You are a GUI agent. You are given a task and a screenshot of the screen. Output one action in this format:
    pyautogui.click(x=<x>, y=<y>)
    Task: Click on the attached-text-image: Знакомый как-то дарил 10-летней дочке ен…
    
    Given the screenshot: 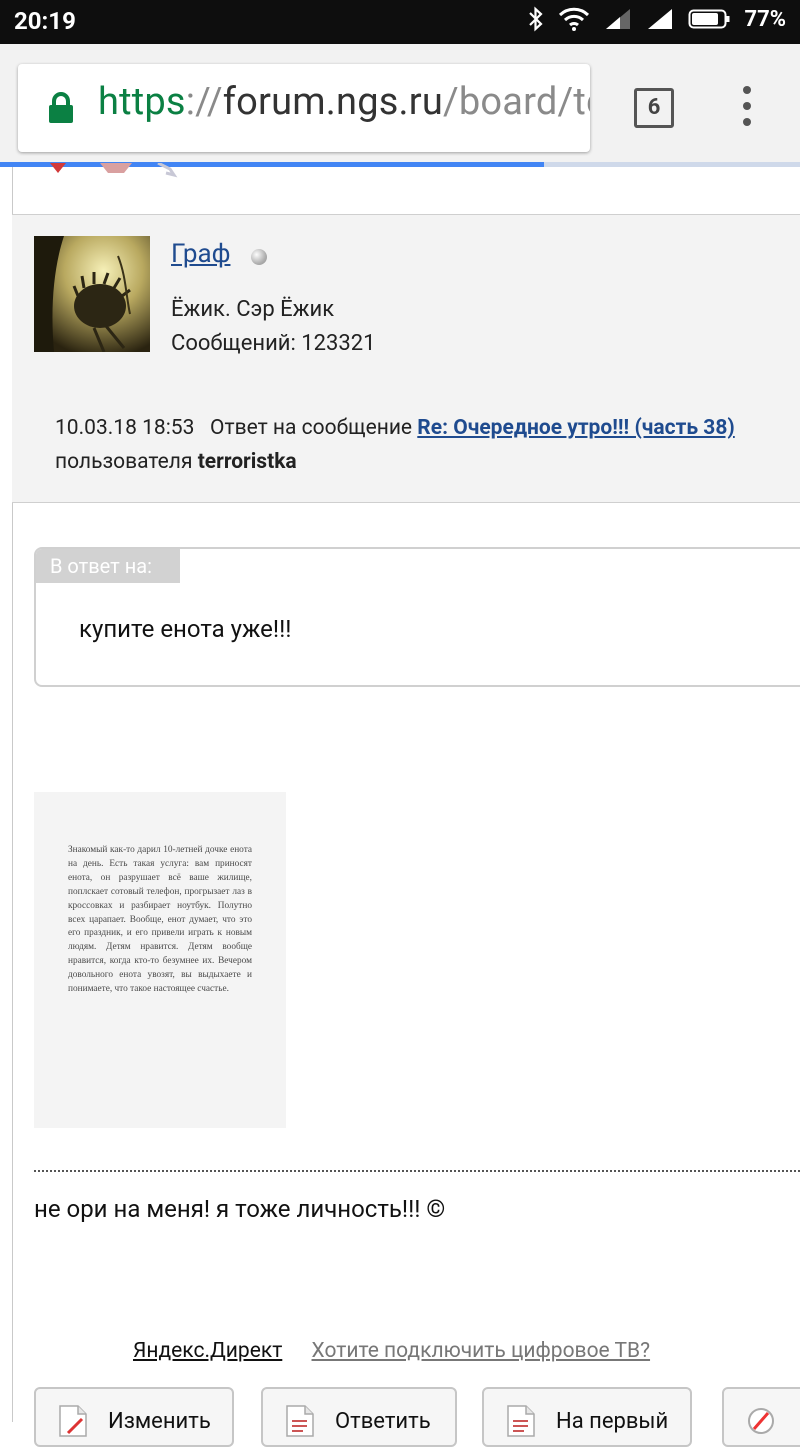 What is the action you would take?
    pyautogui.click(x=160, y=960)
    